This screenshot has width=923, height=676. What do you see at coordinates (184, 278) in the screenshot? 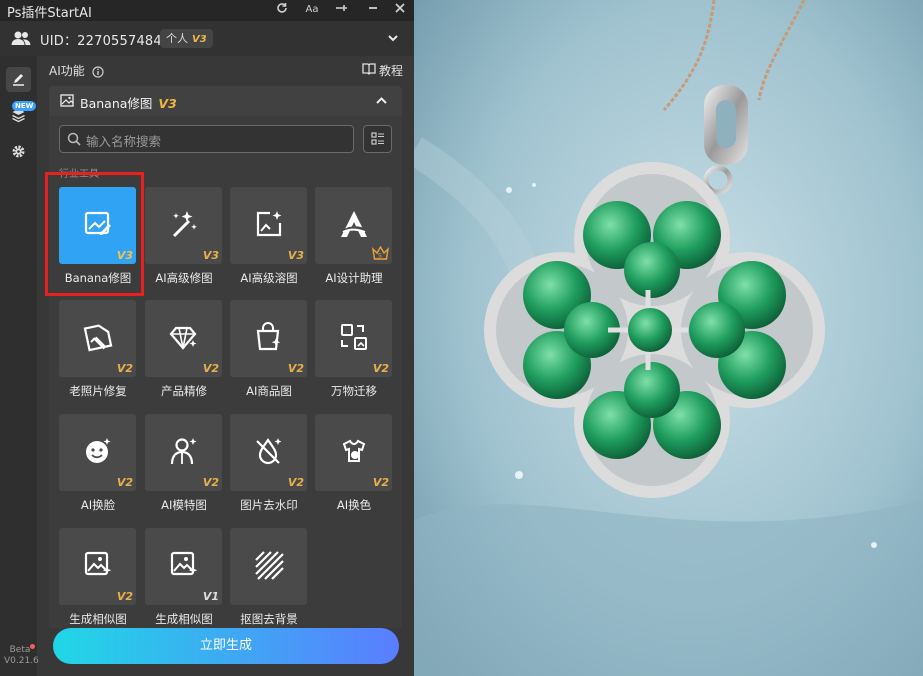
I see `tool-label: AI高级修图` at bounding box center [184, 278].